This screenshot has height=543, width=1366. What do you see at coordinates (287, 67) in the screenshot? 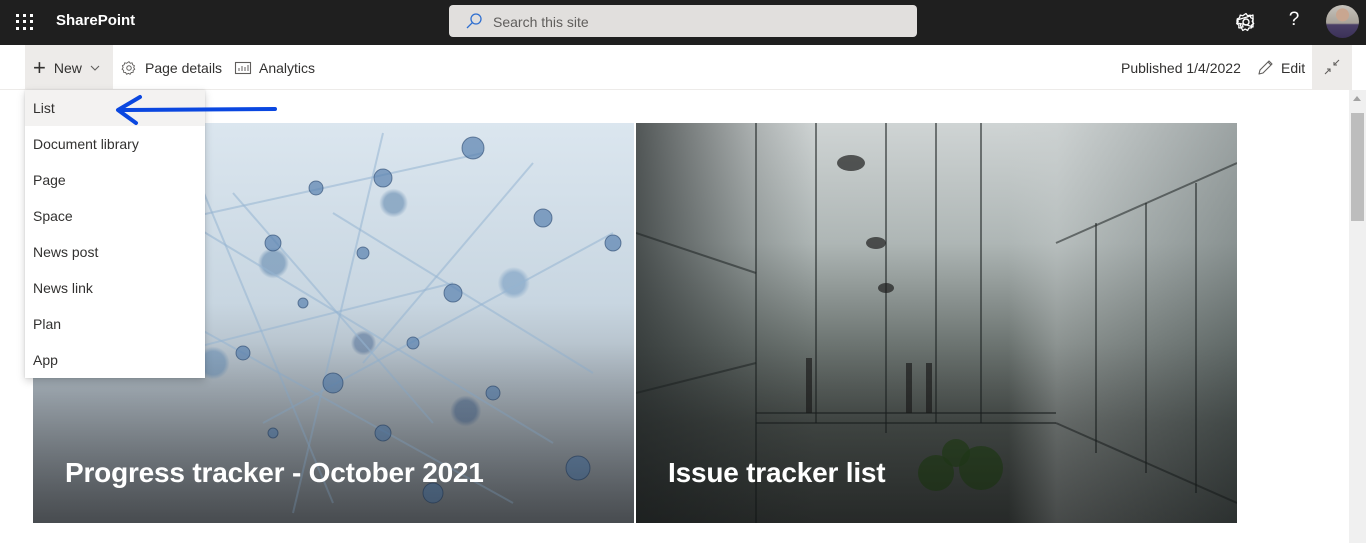
I see `analytics-label: Analytics` at bounding box center [287, 67].